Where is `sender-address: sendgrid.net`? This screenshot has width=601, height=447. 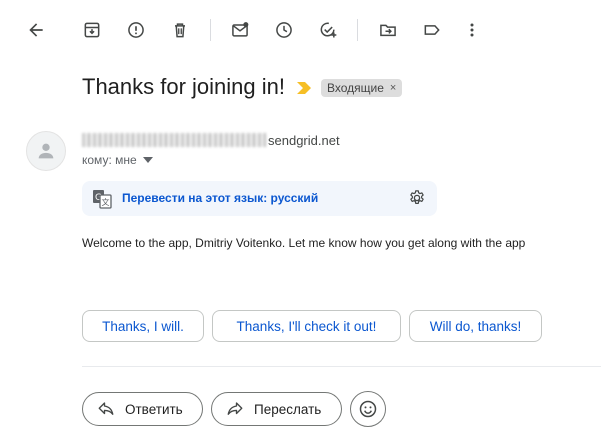 sender-address: sendgrid.net is located at coordinates (211, 140).